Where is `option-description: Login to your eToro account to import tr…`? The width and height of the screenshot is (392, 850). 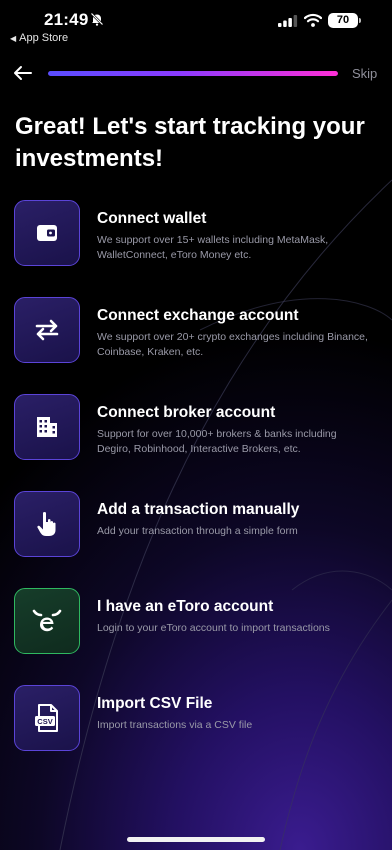 option-description: Login to your eToro account to import tr… is located at coordinates (213, 628).